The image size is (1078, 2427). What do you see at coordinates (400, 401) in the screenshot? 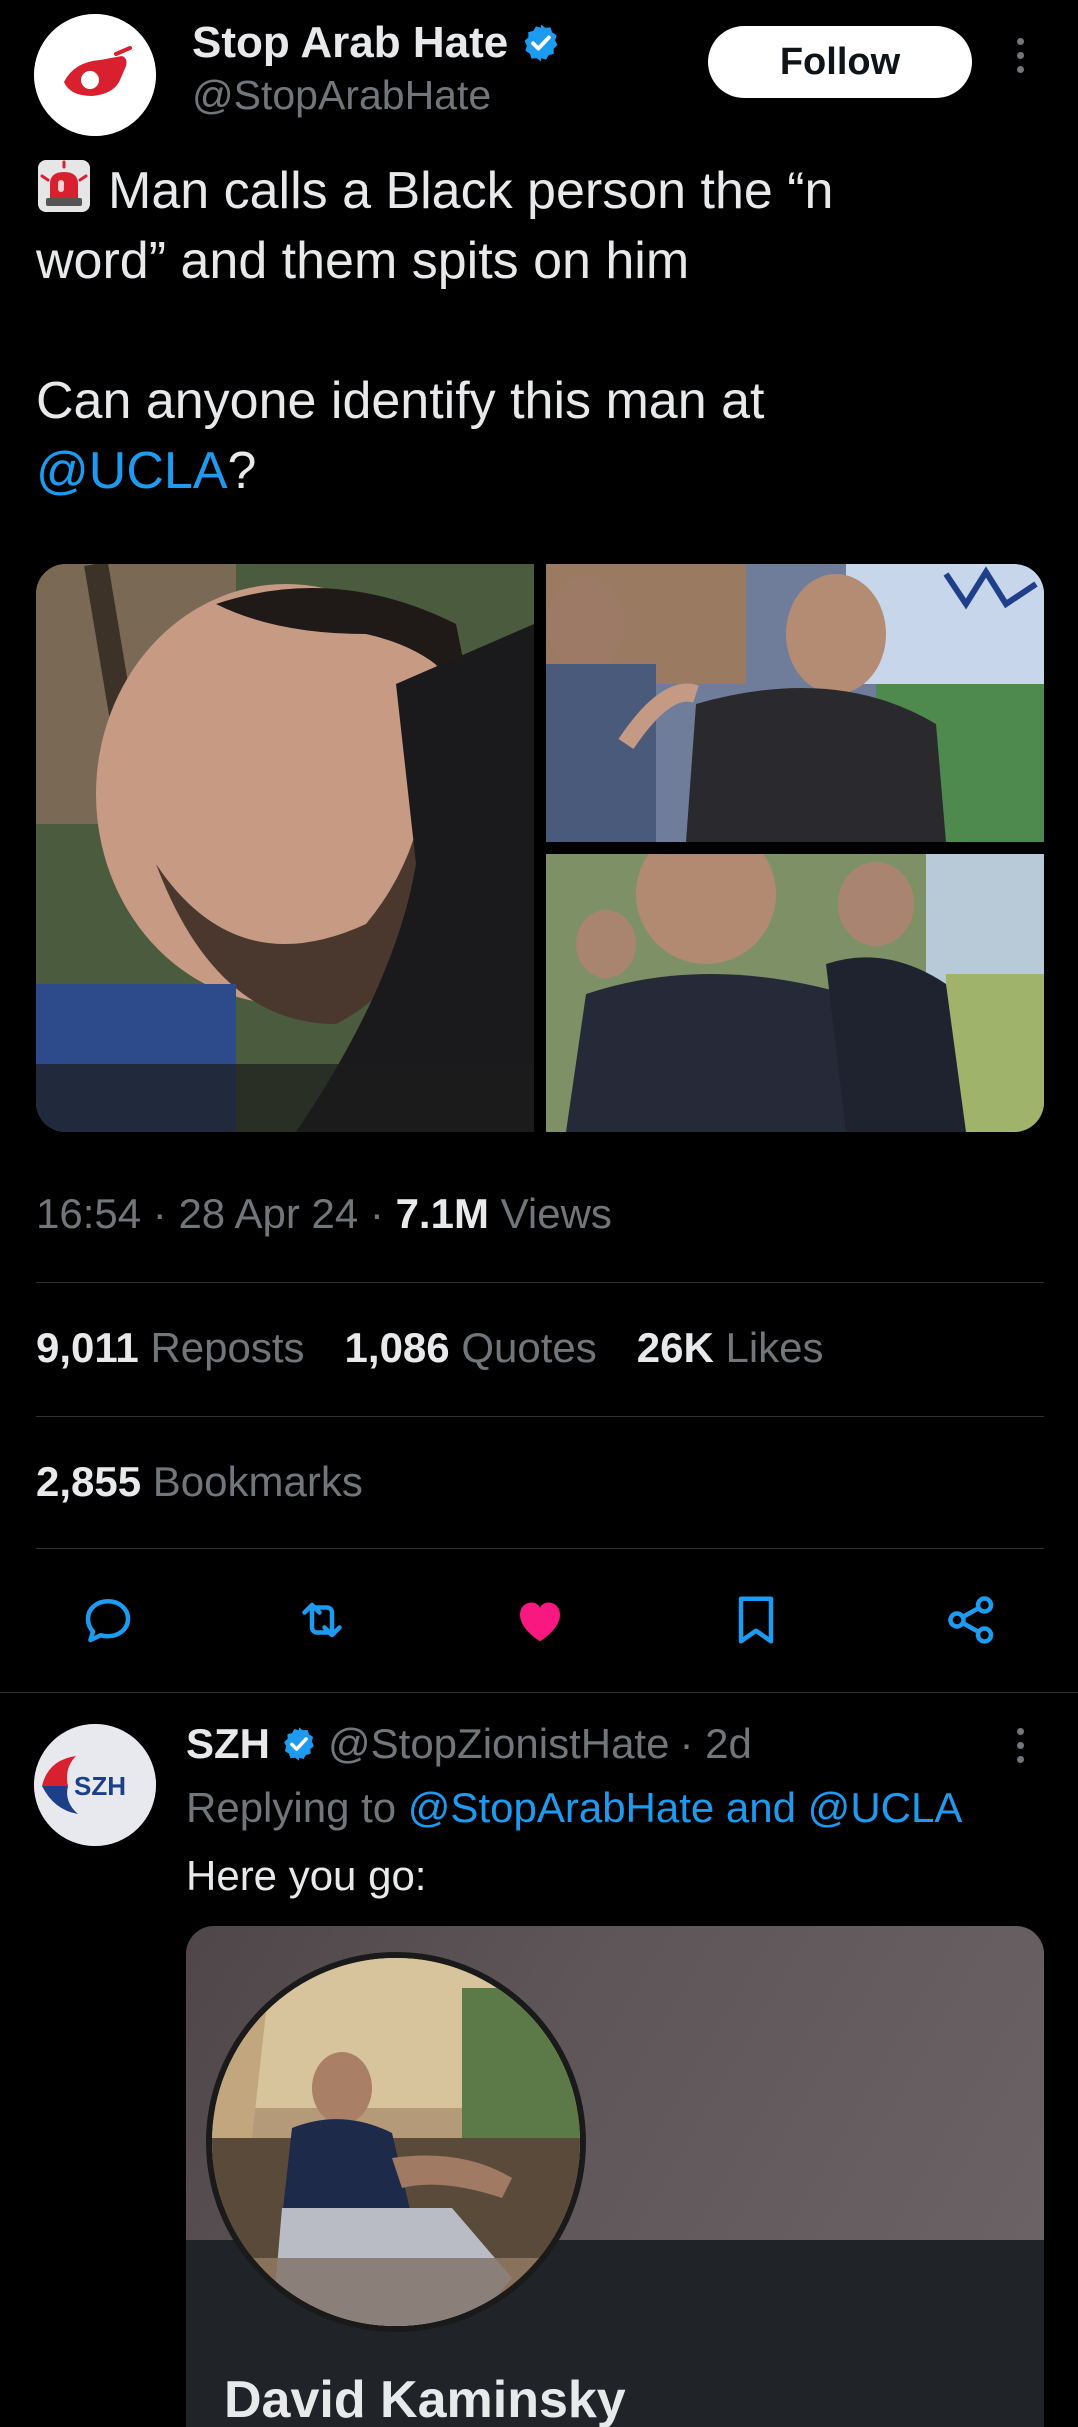
I see `tweet-text-line-3: Can anyone identify this man at` at bounding box center [400, 401].